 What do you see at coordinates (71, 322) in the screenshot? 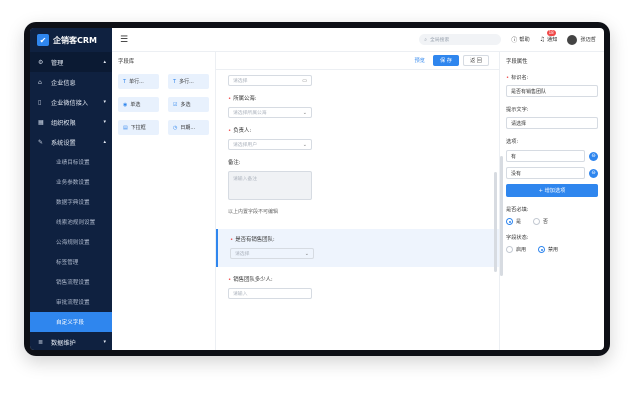
I see `sidebar-subitem-custom-fields: 自定义字段` at bounding box center [71, 322].